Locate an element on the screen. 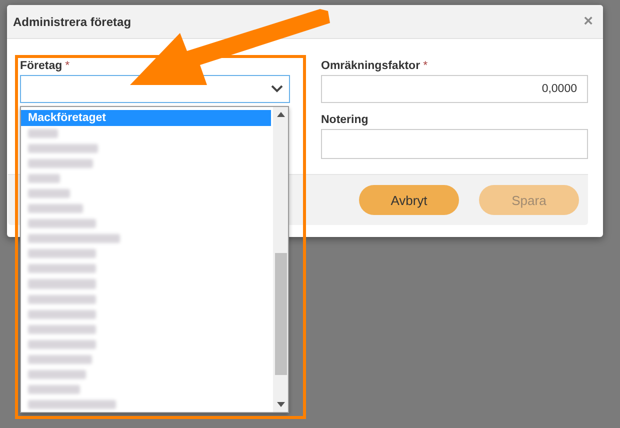 This screenshot has width=620, height=428. scroll-down-icon is located at coordinates (280, 404).